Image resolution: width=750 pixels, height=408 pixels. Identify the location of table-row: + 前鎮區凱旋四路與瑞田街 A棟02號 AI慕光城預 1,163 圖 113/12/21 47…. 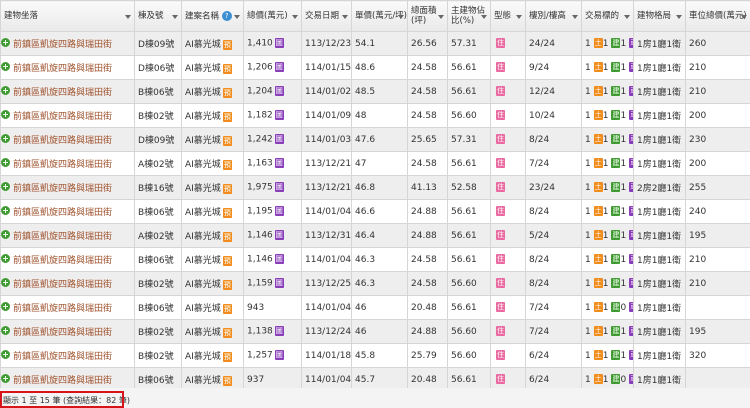
(375, 163).